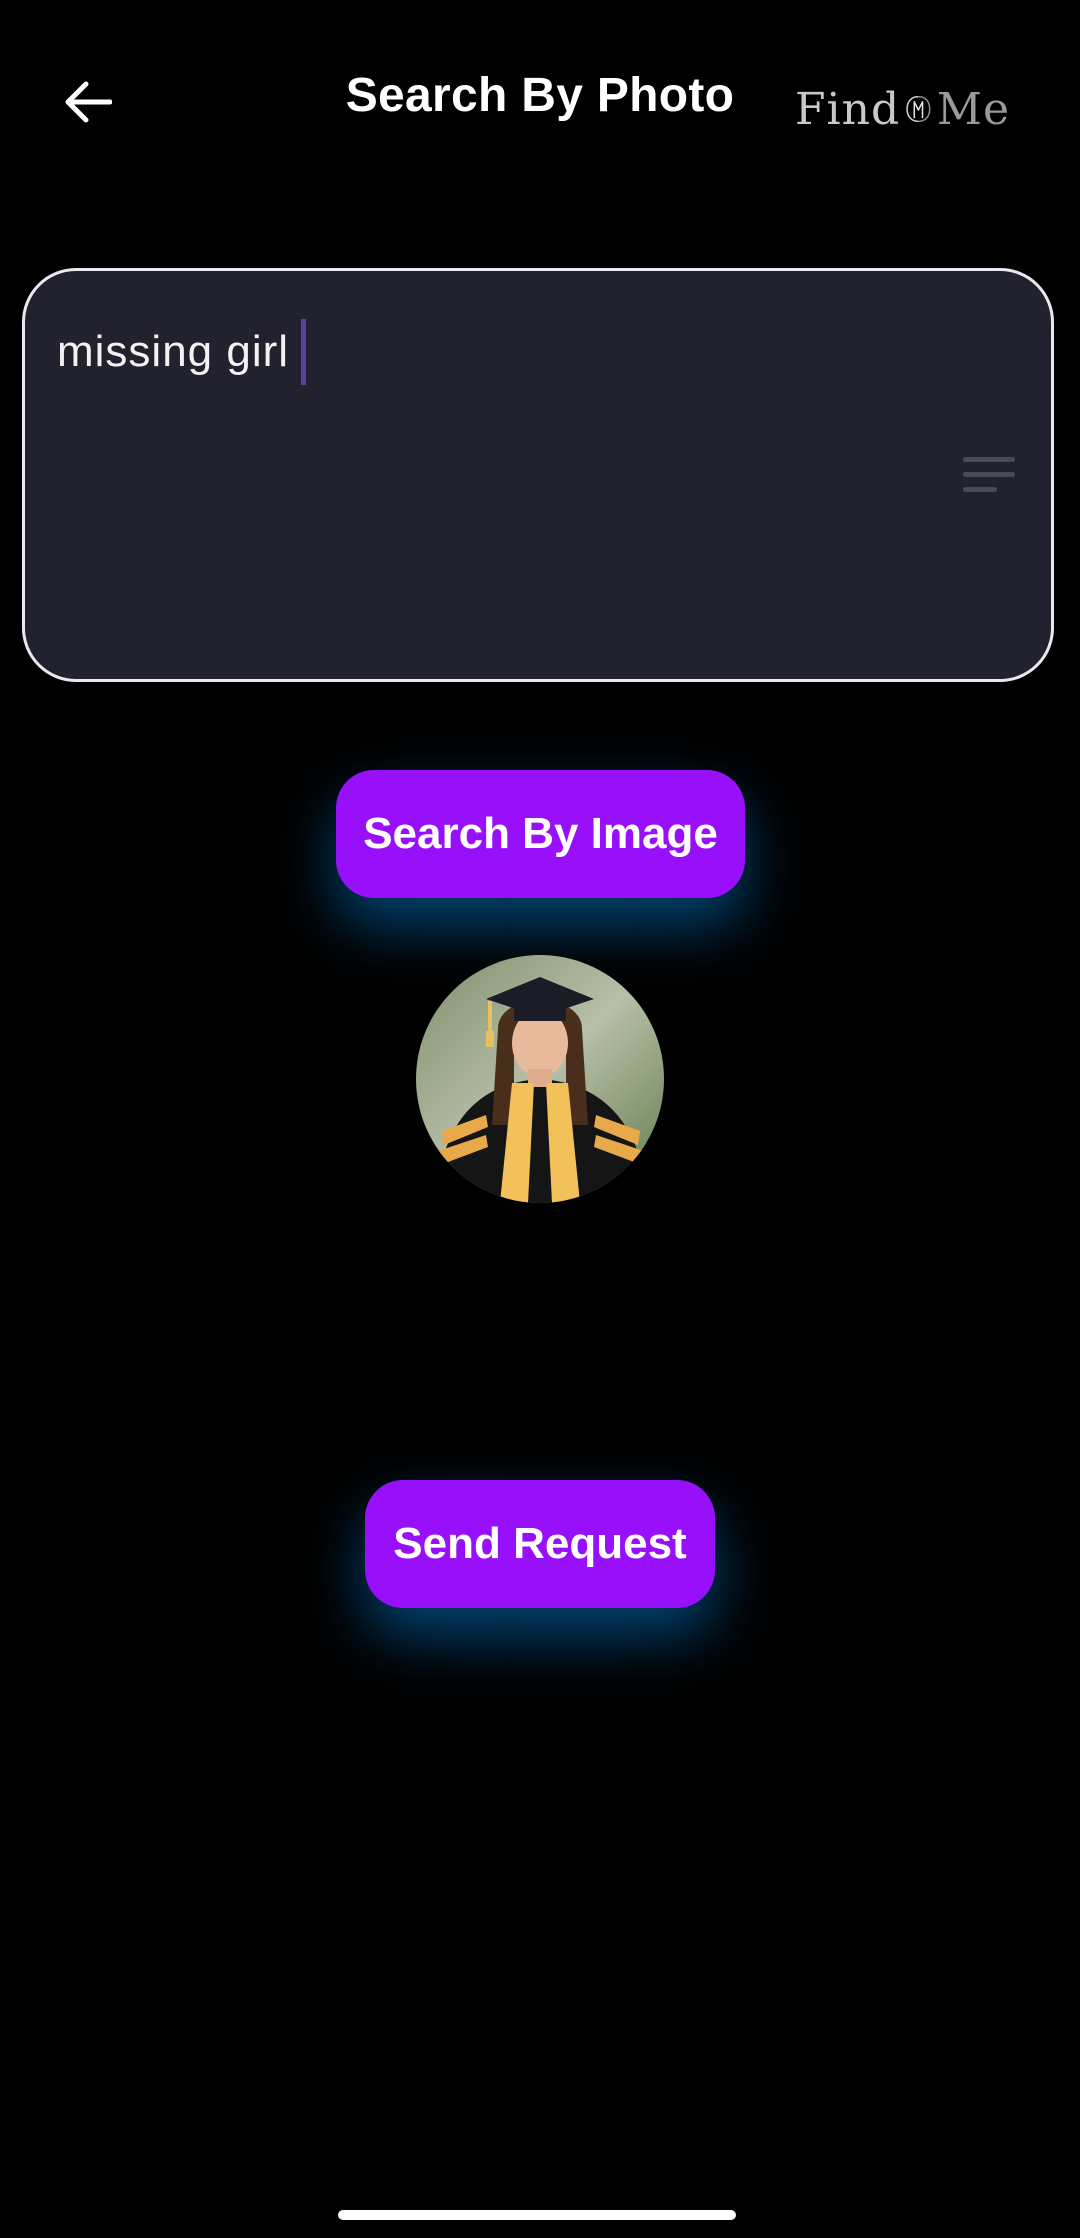 This screenshot has width=1080, height=2238. Describe the element at coordinates (973, 109) in the screenshot. I see `logo-text-right: Me` at that location.